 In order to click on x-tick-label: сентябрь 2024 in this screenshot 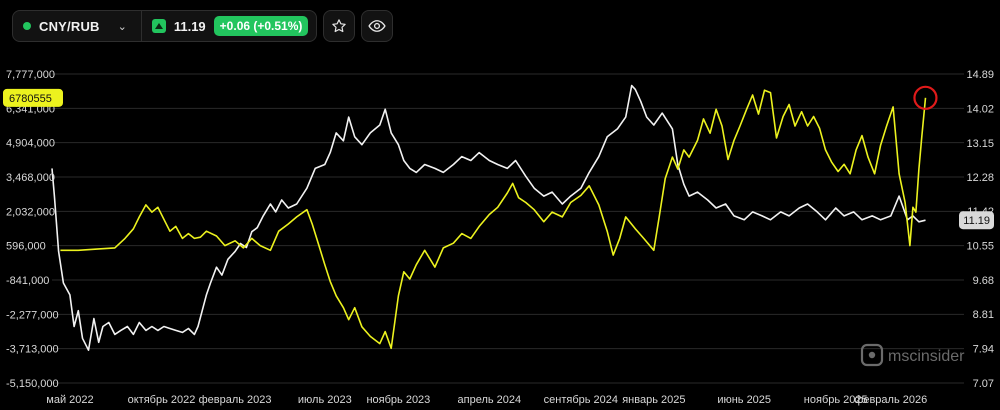, I will do `click(581, 400)`.